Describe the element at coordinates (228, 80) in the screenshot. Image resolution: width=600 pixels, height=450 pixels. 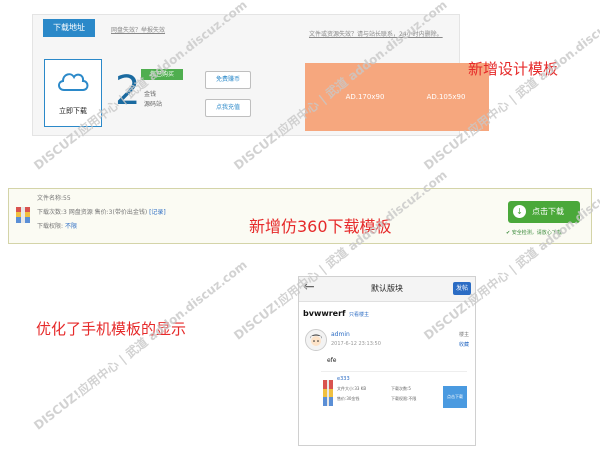
I see `earn-coins-button: 免费赚币` at that location.